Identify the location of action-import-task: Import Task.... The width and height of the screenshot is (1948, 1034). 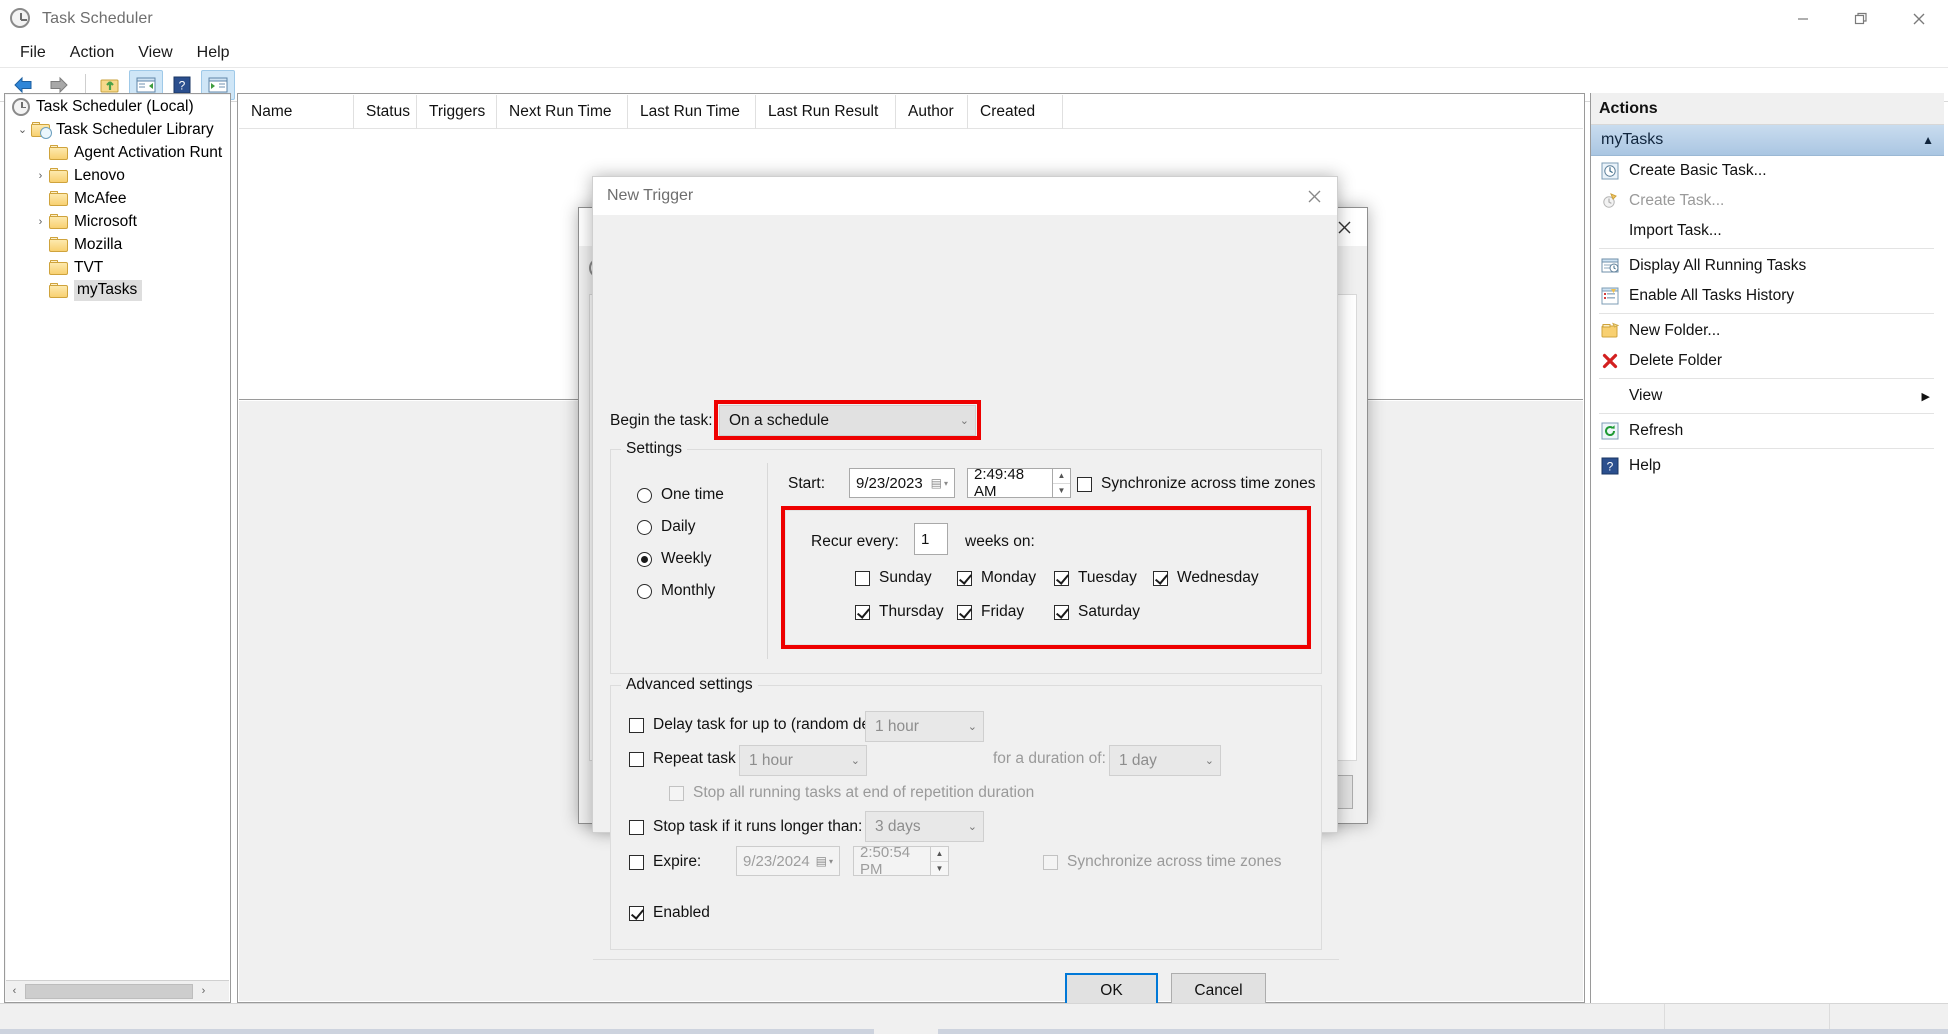
(1767, 231).